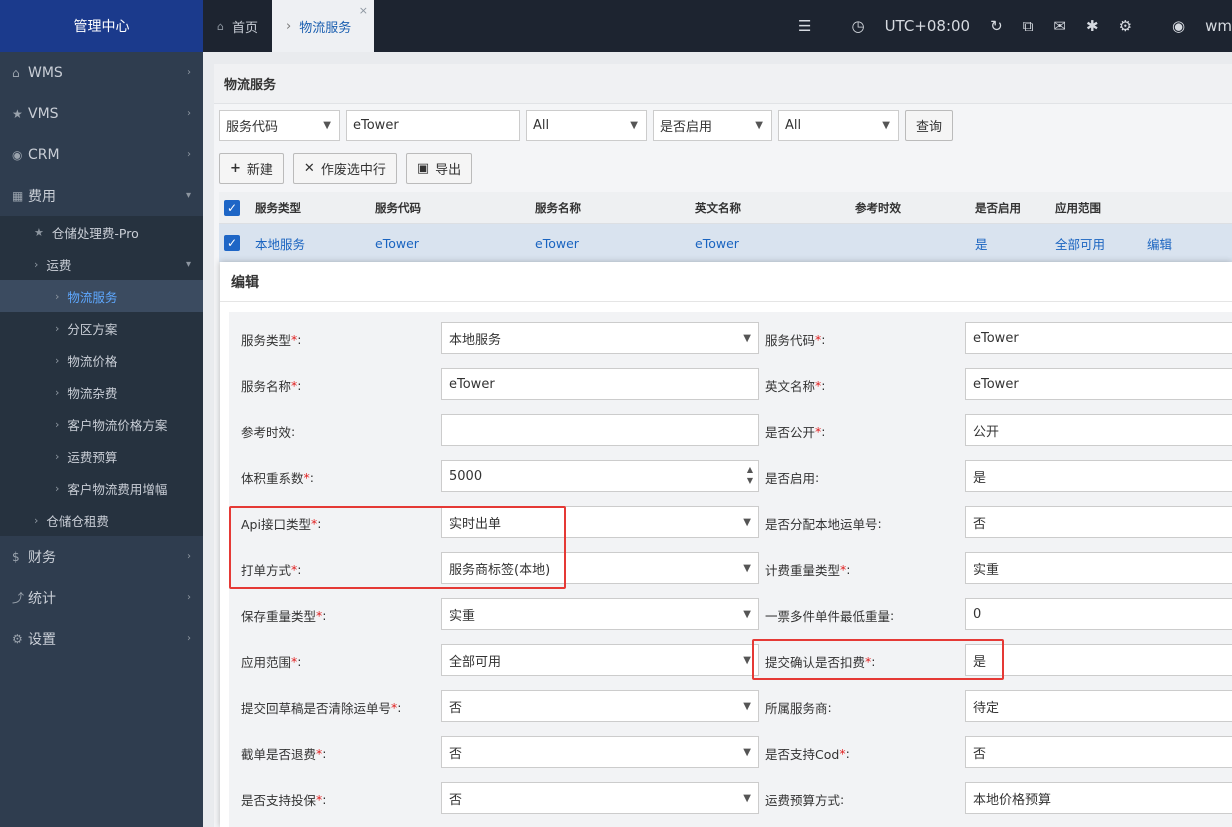 The height and width of the screenshot is (827, 1232). What do you see at coordinates (771, 208) in the screenshot?
I see `column-header: 英文名称` at bounding box center [771, 208].